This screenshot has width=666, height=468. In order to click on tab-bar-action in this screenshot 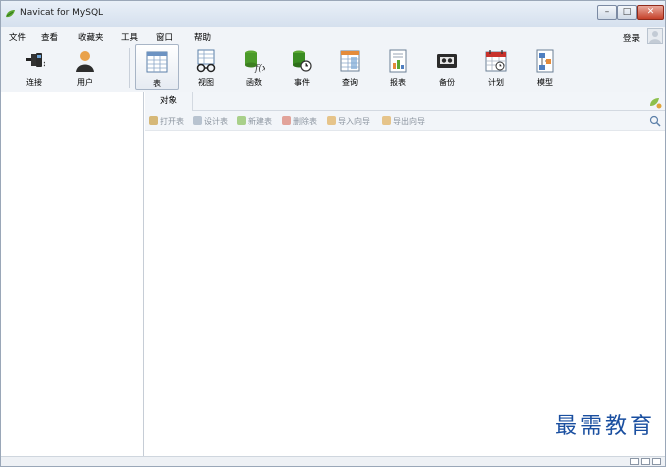, I will do `click(655, 101)`.